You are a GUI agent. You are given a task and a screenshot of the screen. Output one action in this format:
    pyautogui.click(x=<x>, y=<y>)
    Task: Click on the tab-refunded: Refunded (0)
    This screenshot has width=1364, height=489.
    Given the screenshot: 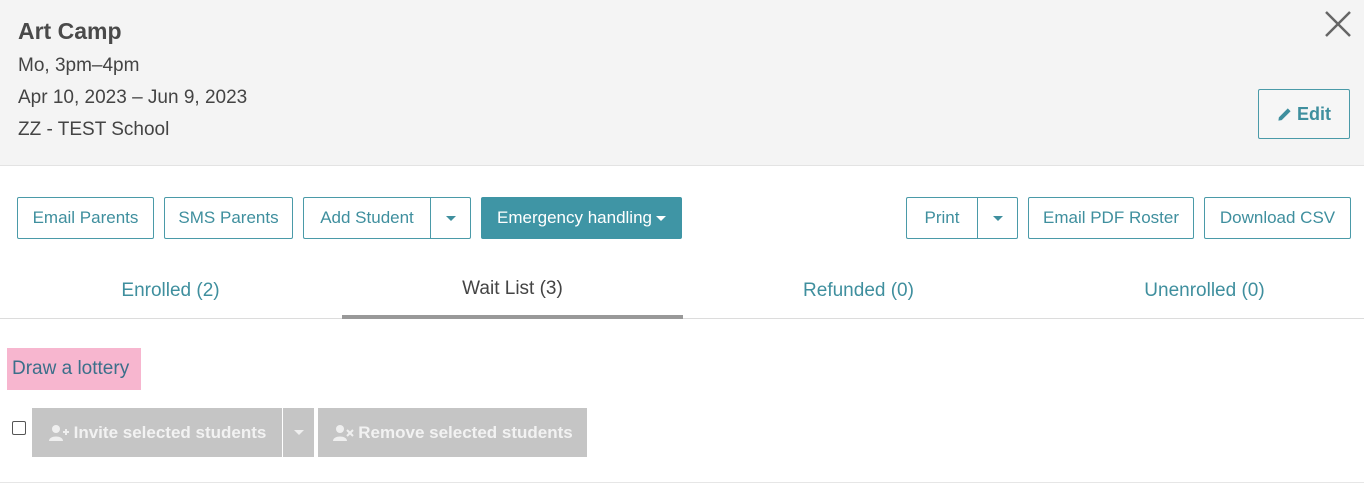 What is the action you would take?
    pyautogui.click(x=858, y=290)
    